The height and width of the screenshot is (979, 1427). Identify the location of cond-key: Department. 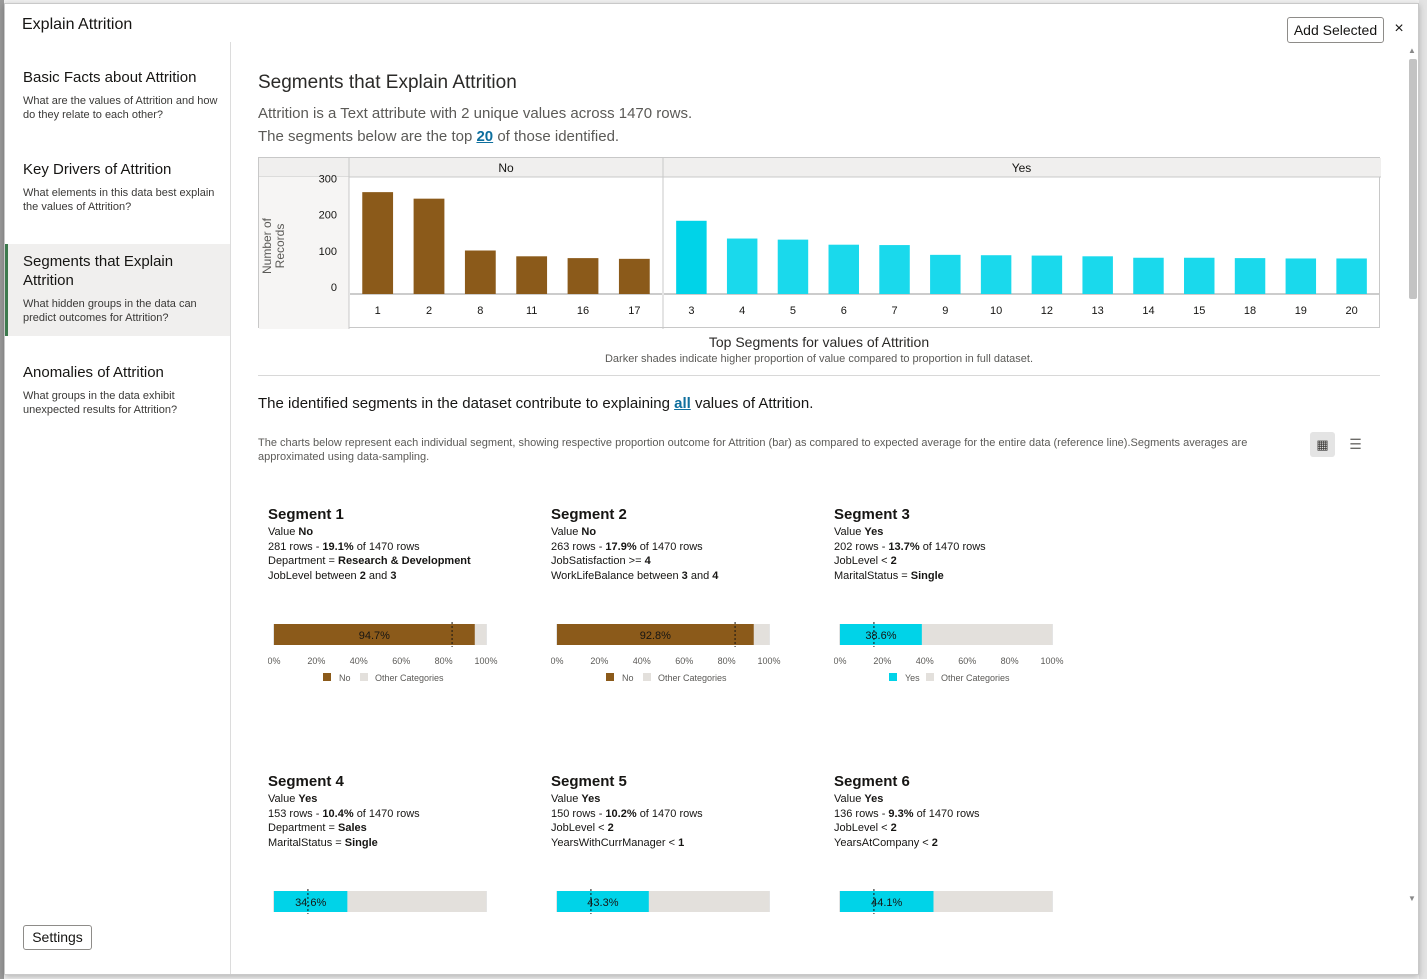
(297, 828).